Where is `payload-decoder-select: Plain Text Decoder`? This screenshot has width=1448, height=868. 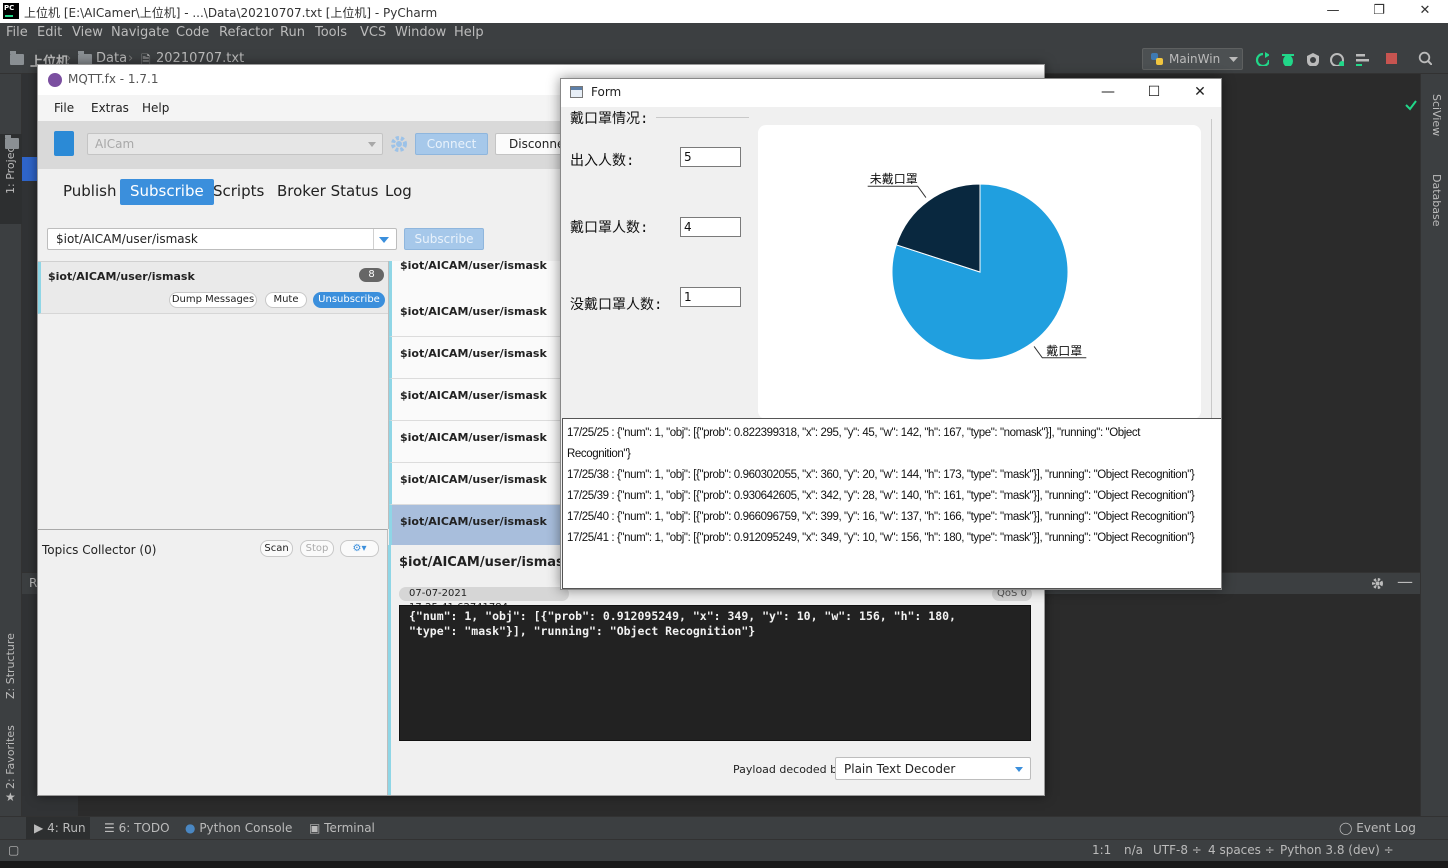 payload-decoder-select: Plain Text Decoder is located at coordinates (933, 768).